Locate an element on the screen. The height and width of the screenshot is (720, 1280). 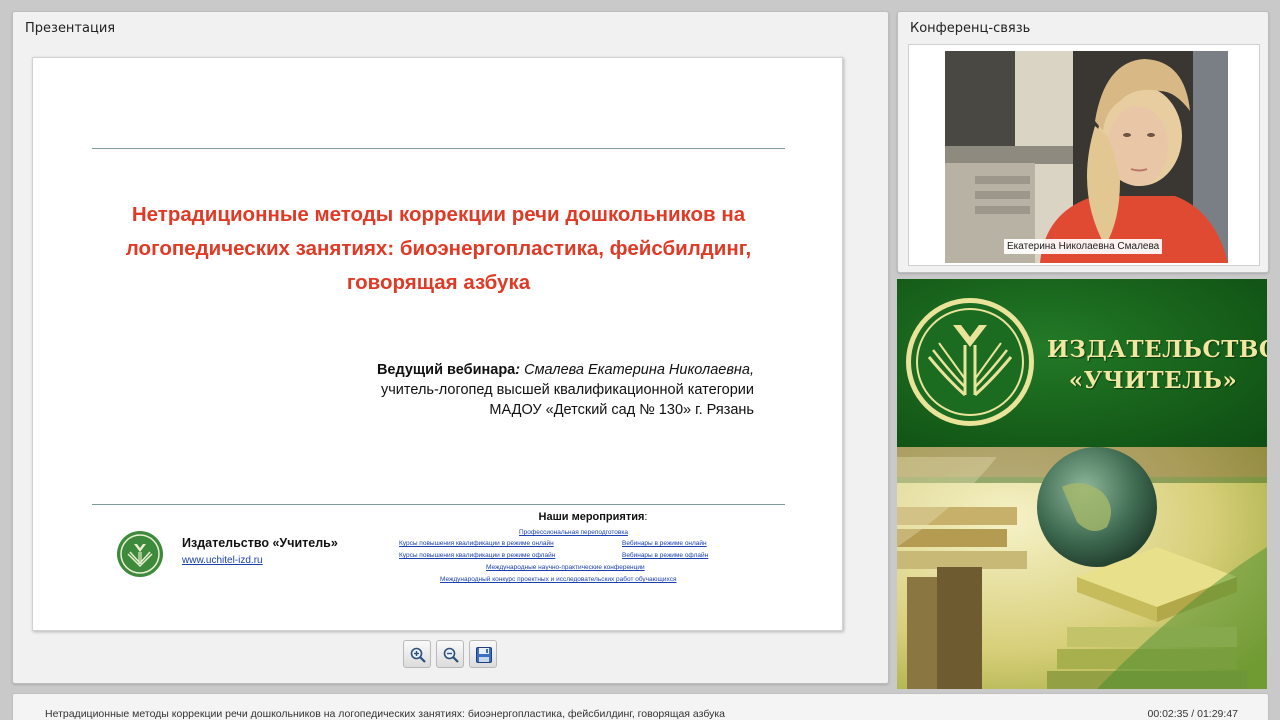
presenter-colon: : is located at coordinates (520, 370).